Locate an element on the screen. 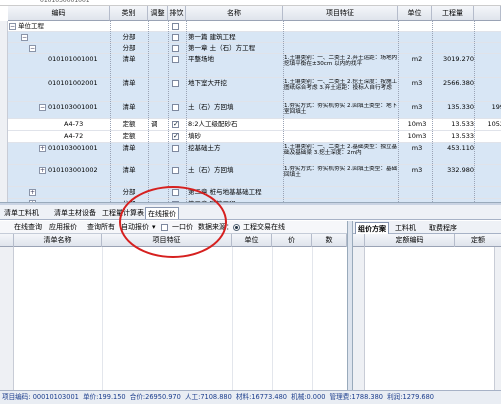 The width and height of the screenshot is (501, 404). cell-adjust: 调 is located at coordinates (154, 124).